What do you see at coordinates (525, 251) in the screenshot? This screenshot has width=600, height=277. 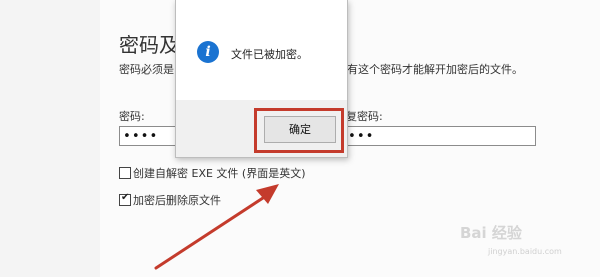 I see `watermark-subtext: jingyan.baidu.com` at bounding box center [525, 251].